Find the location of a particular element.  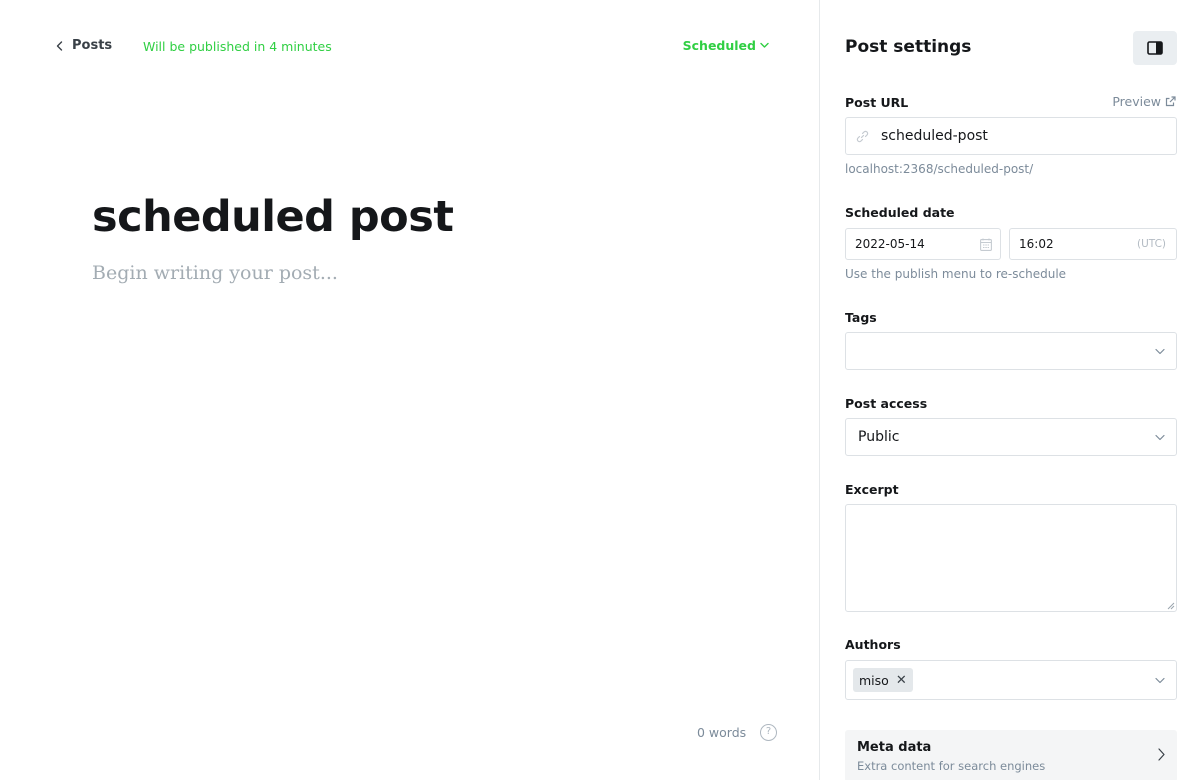

meta-data-title: Meta data is located at coordinates (894, 747).